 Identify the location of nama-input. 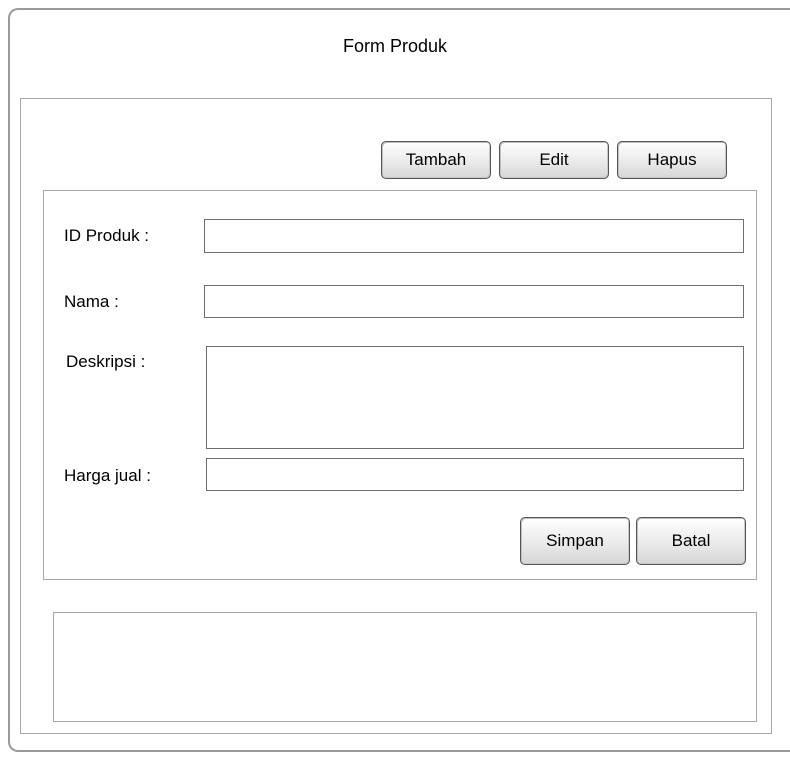
(474, 301).